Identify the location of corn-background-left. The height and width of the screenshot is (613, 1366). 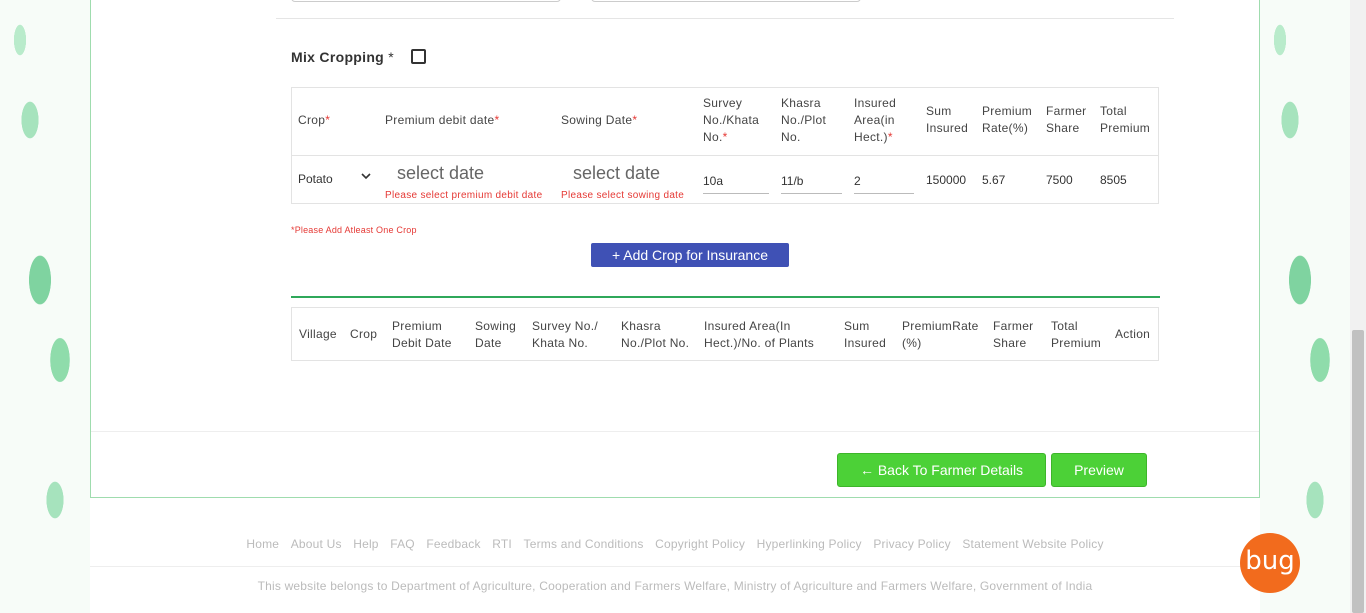
(45, 306).